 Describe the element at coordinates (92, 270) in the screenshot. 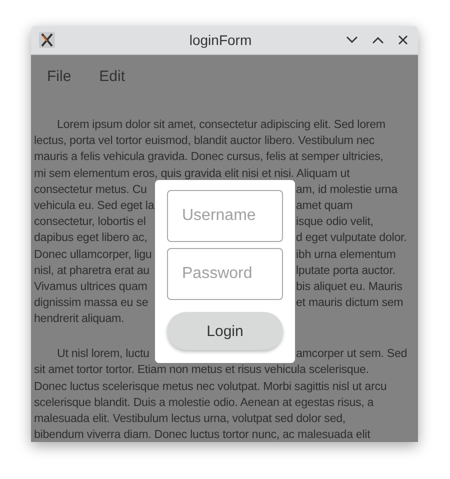

I see `body-text: nisl, at pharetra erat au` at that location.